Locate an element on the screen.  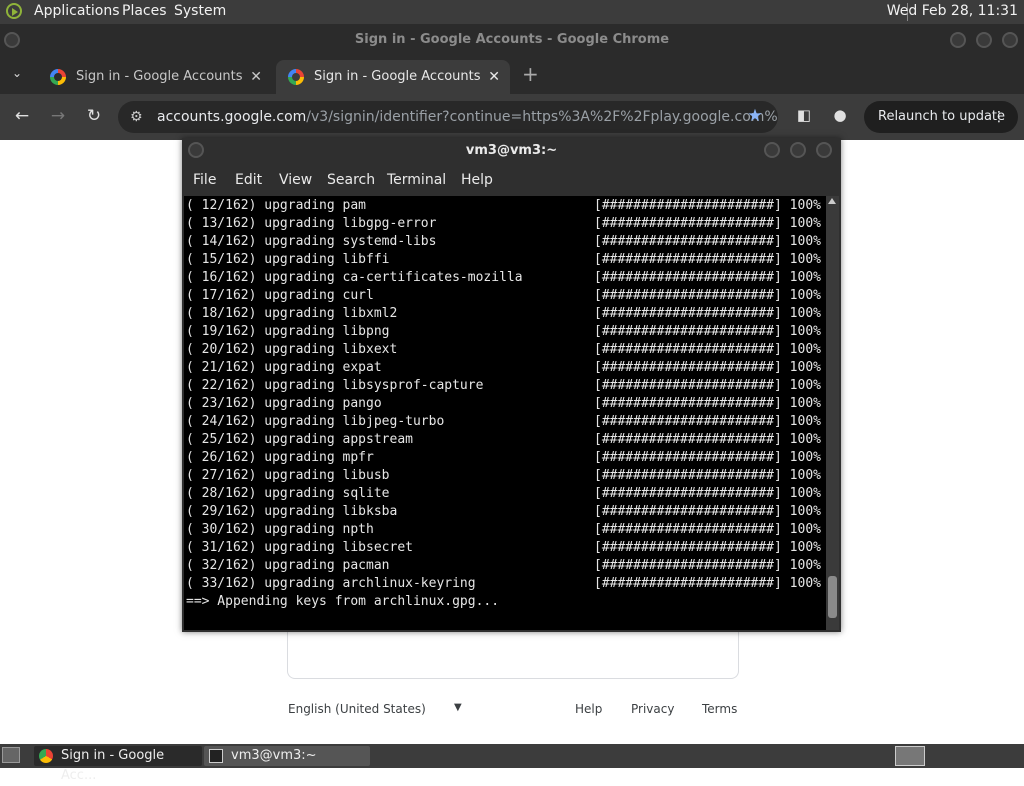
relaunch-to-update-button: Relaunch to update ⋮ is located at coordinates (941, 117).